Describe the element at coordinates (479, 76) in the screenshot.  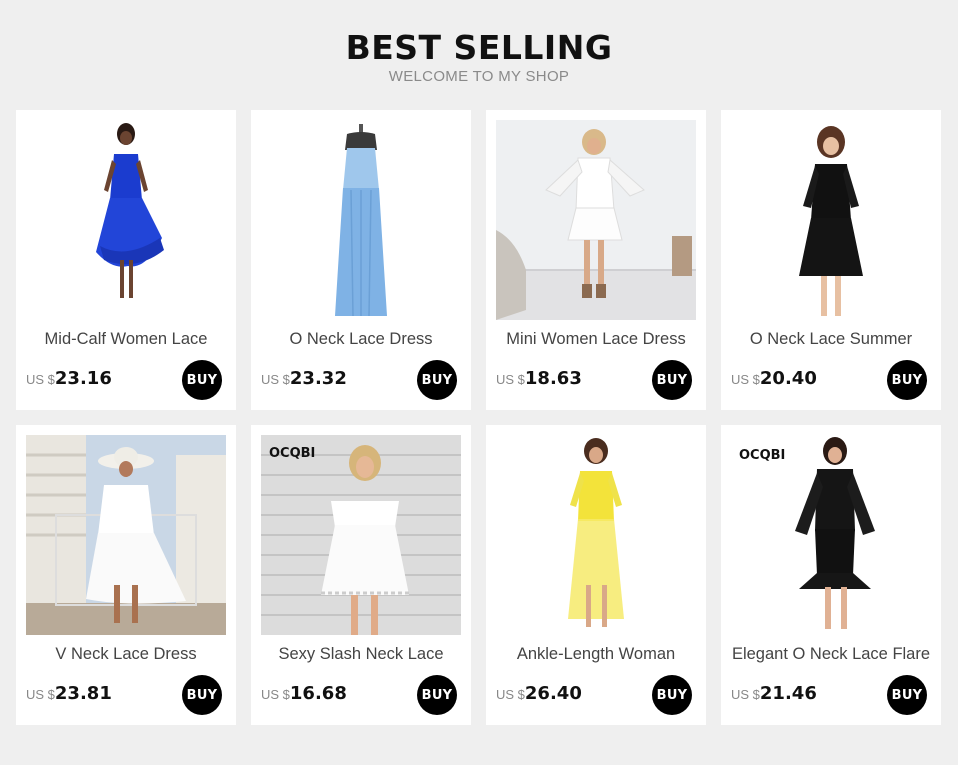
I see `page-subtitle: WELCOME TO MY SHOP` at that location.